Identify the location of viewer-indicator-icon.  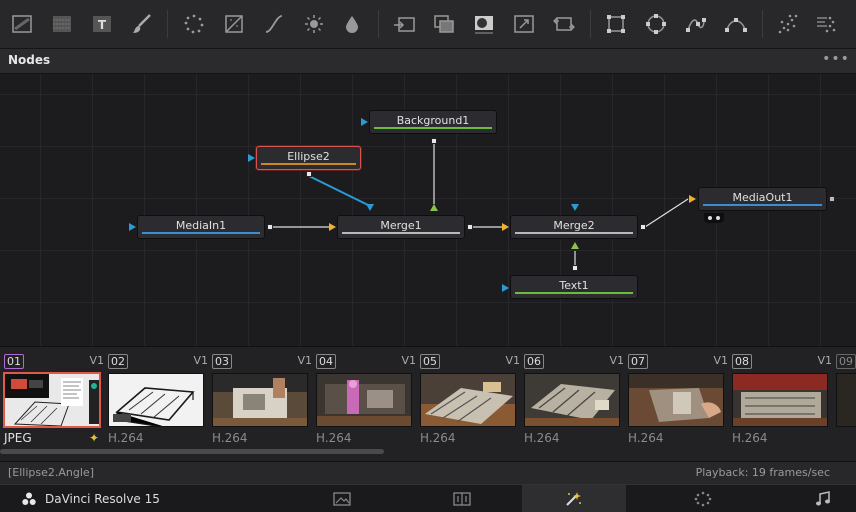
(714, 218).